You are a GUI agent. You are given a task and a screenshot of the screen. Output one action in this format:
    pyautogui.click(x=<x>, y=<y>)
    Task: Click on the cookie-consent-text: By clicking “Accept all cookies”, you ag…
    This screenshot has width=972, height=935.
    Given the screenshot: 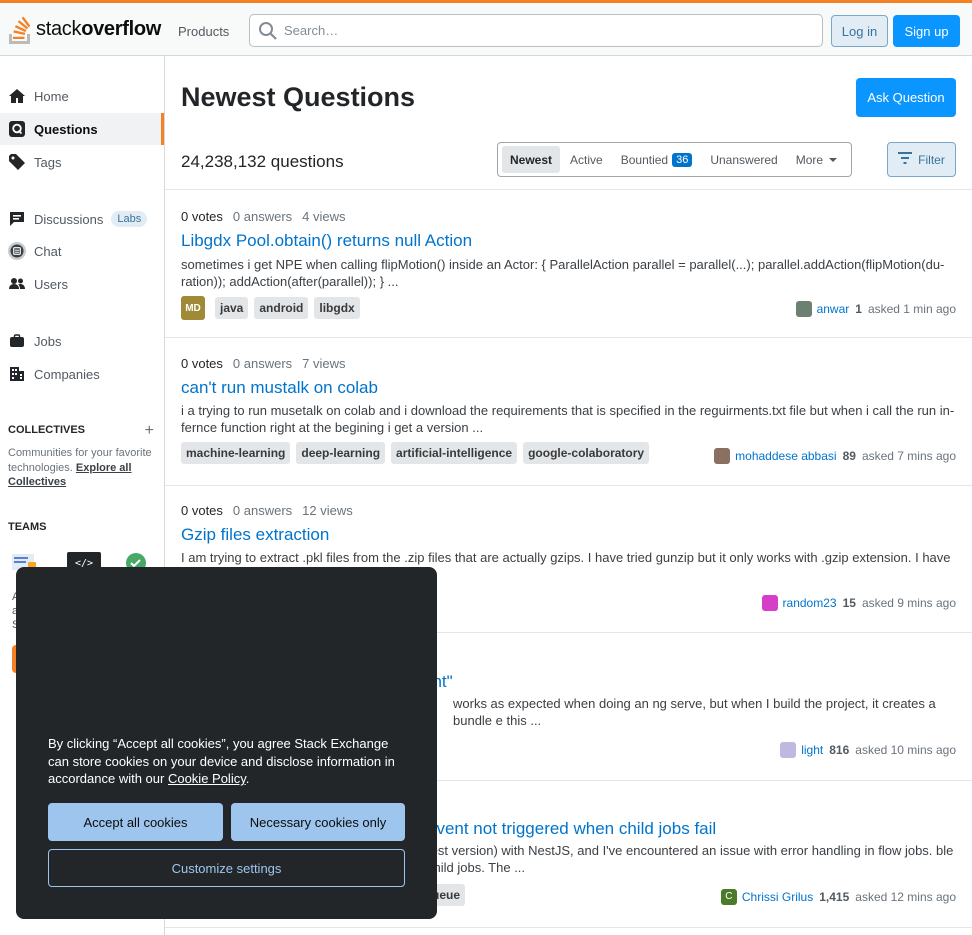 What is the action you would take?
    pyautogui.click(x=229, y=761)
    